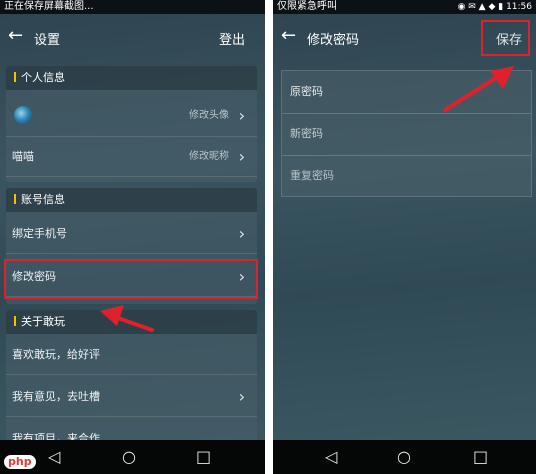 This screenshot has width=536, height=474. Describe the element at coordinates (127, 318) in the screenshot. I see `red-arrow-left` at that location.